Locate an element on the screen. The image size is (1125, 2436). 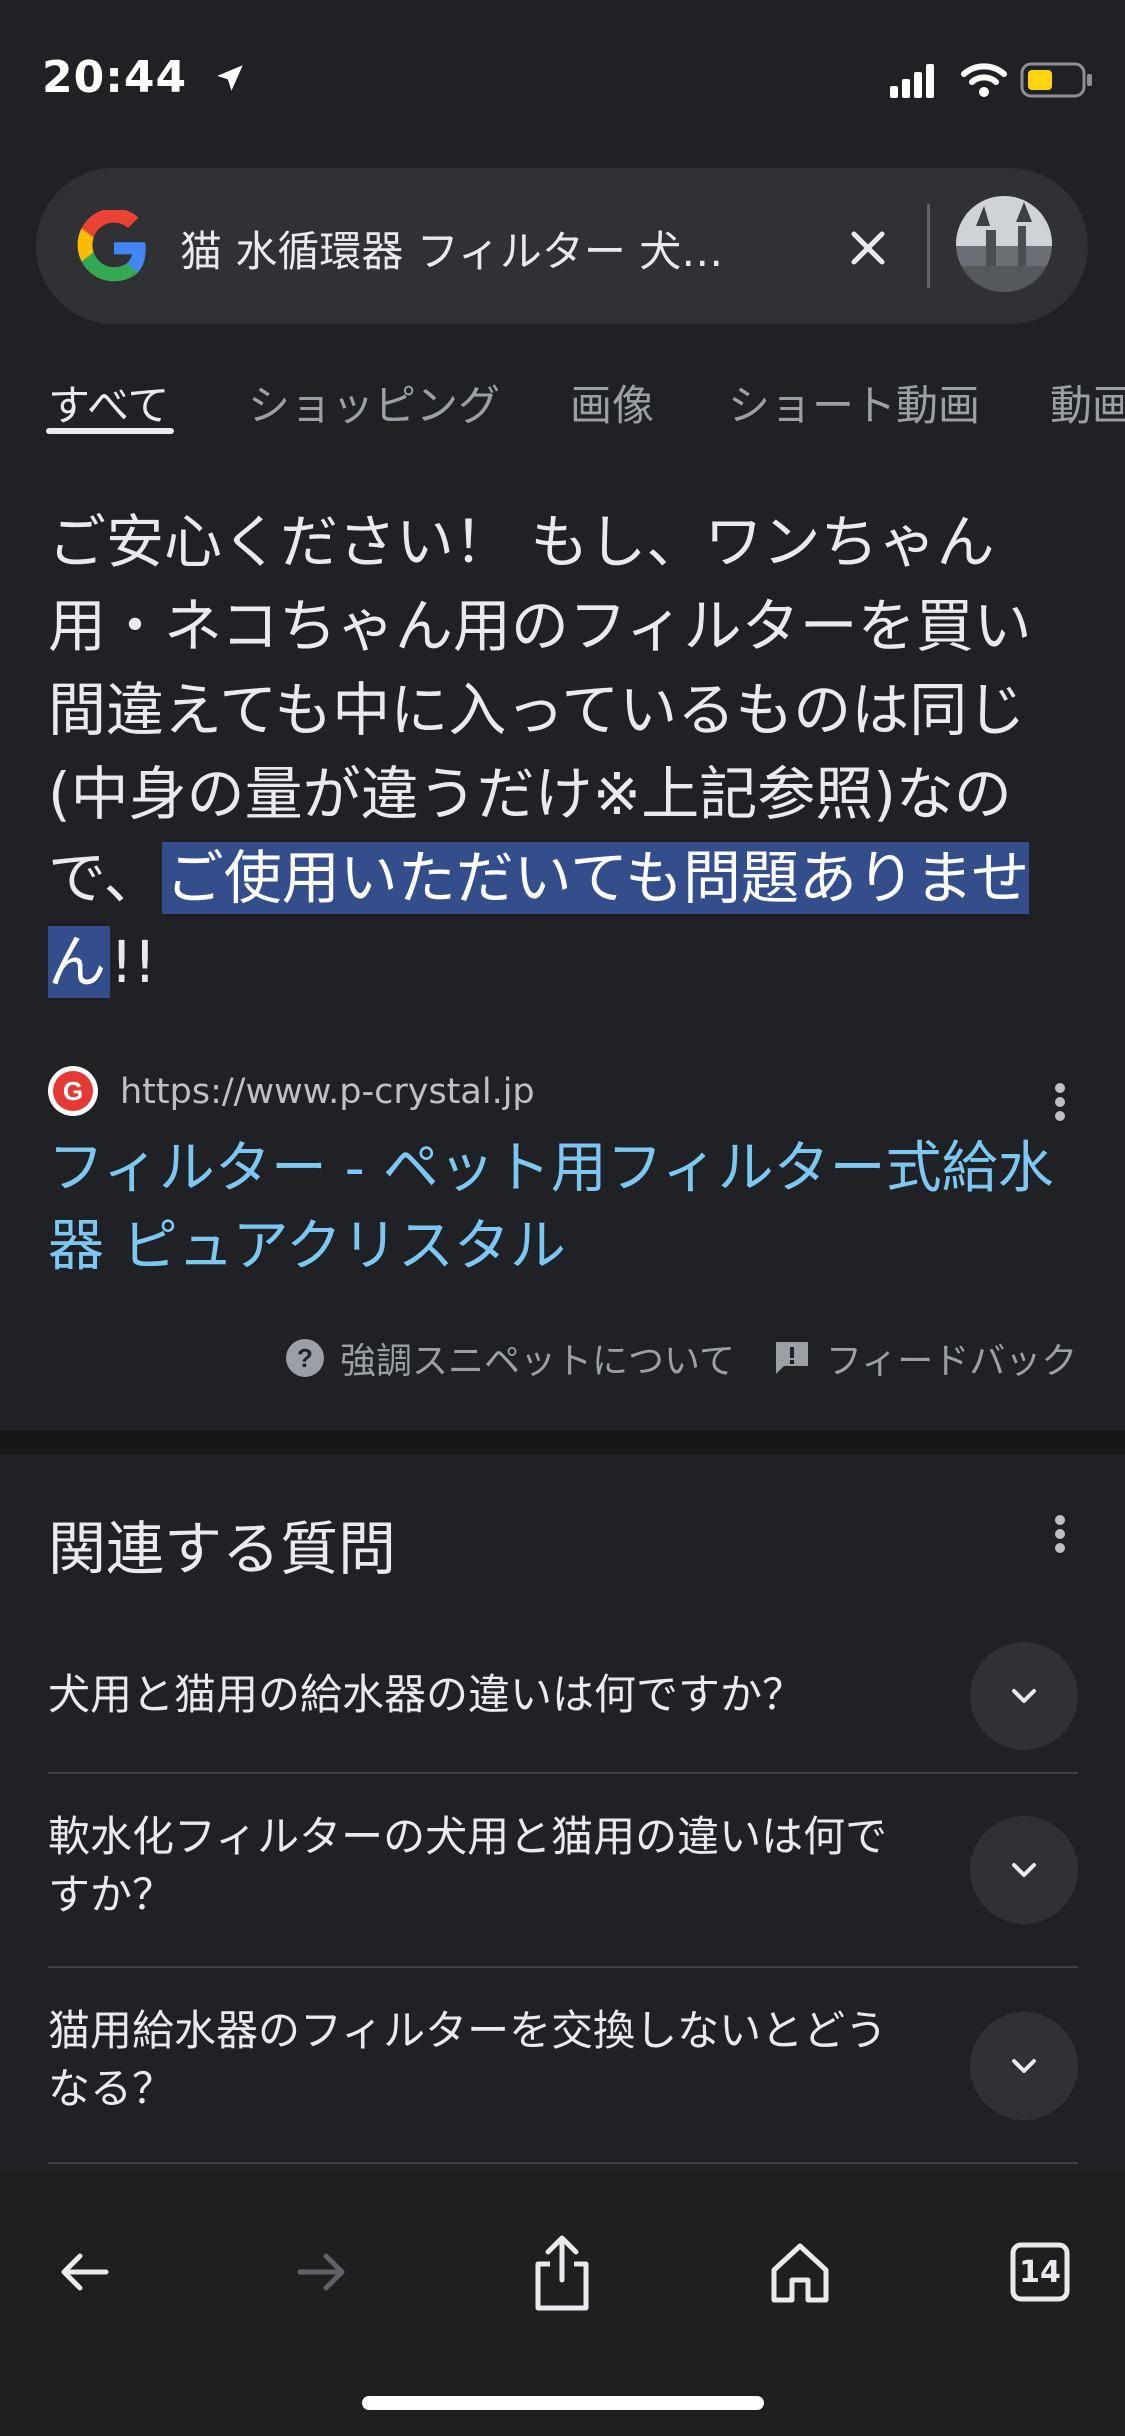
tab-videos: 動画 is located at coordinates (1087, 402).